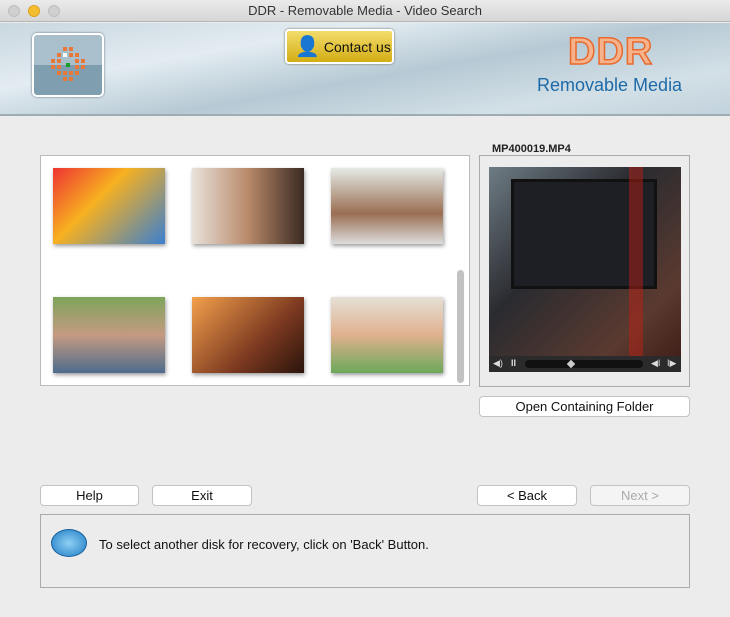 This screenshot has width=730, height=617. Describe the element at coordinates (498, 363) in the screenshot. I see `volume-icon: ◀)` at that location.